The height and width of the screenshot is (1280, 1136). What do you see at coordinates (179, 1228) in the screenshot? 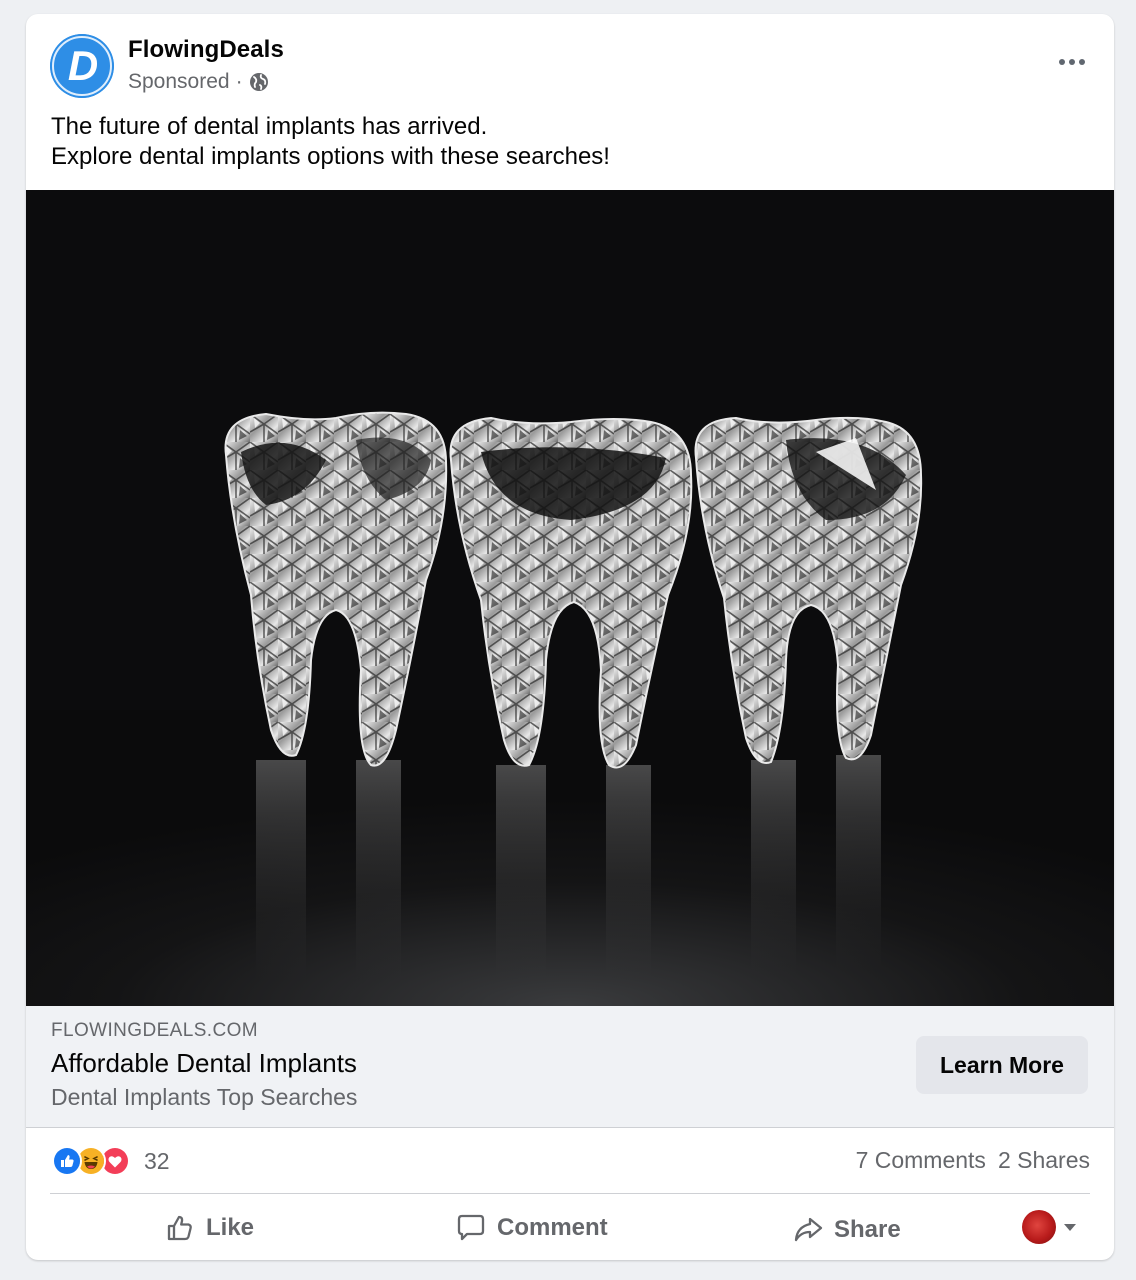
I see `thumbs-up-icon` at bounding box center [179, 1228].